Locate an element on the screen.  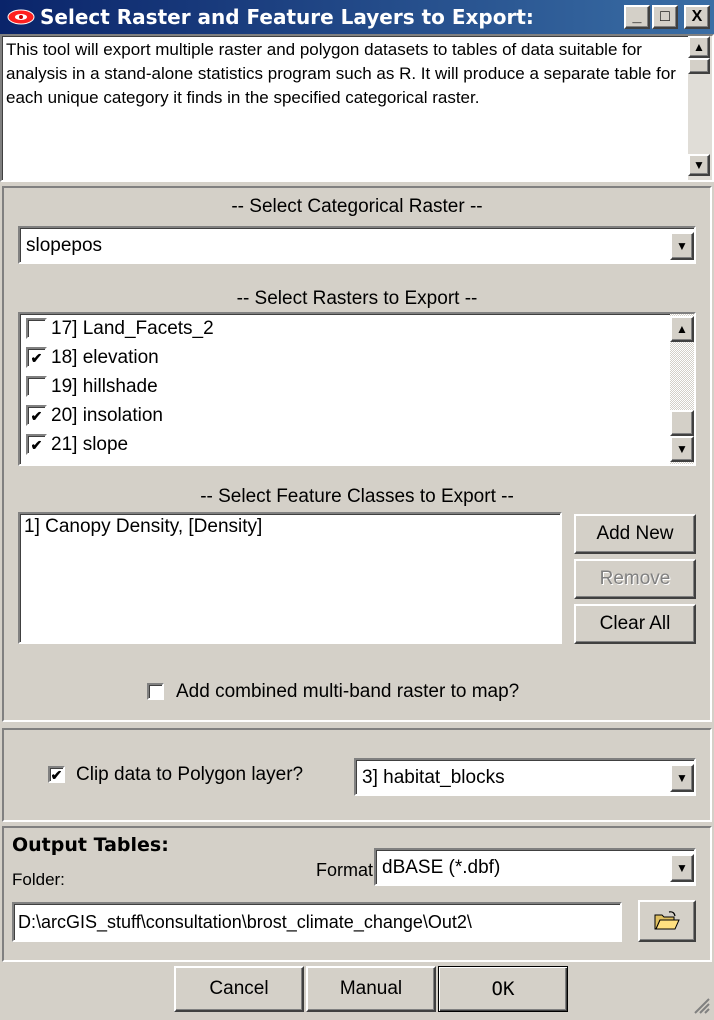
rasters-heading: -- Select Rasters to Export -- is located at coordinates (357, 298).